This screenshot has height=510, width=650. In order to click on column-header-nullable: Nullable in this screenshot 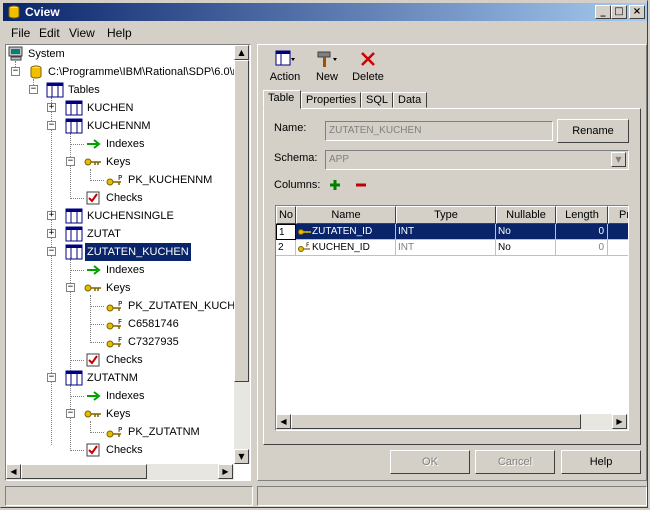, I will do `click(526, 215)`.